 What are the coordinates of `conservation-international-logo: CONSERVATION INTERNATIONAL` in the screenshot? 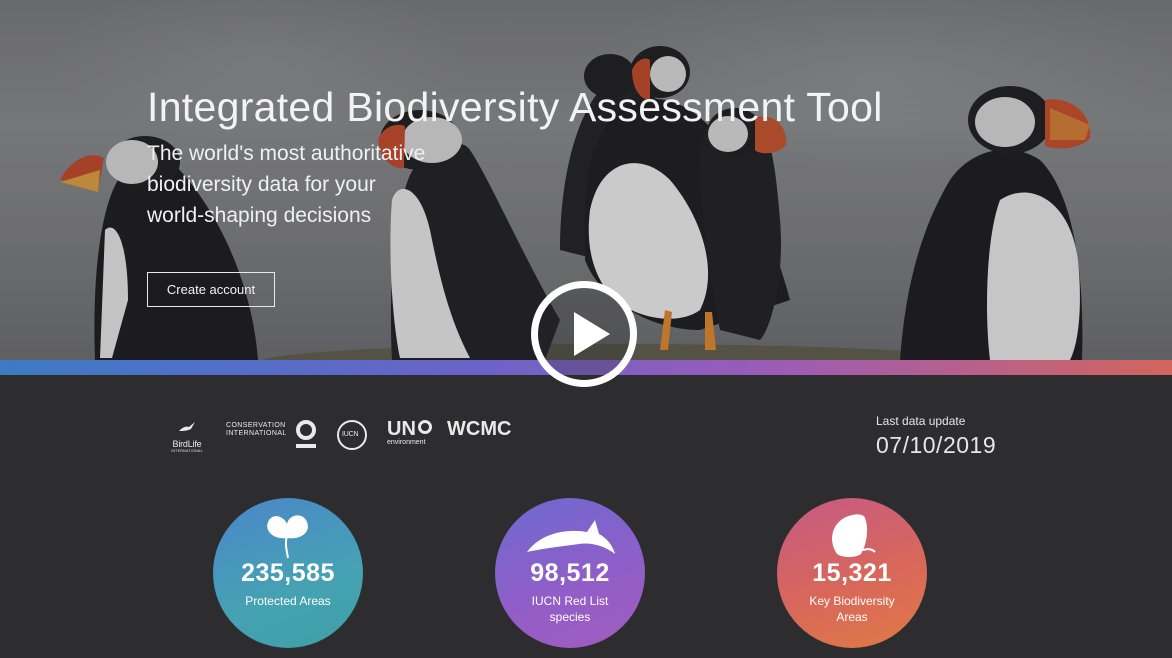 It's located at (271, 434).